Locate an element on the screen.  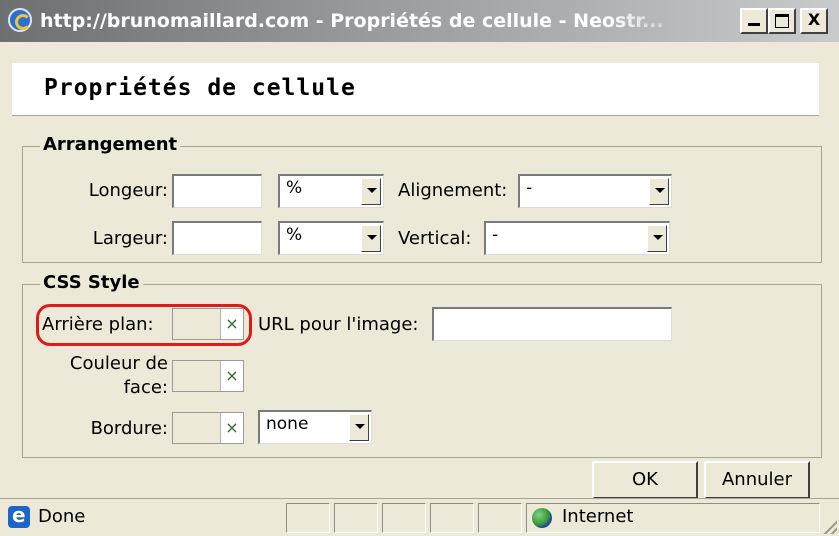
arrangement-legend: Arrangement is located at coordinates (110, 144).